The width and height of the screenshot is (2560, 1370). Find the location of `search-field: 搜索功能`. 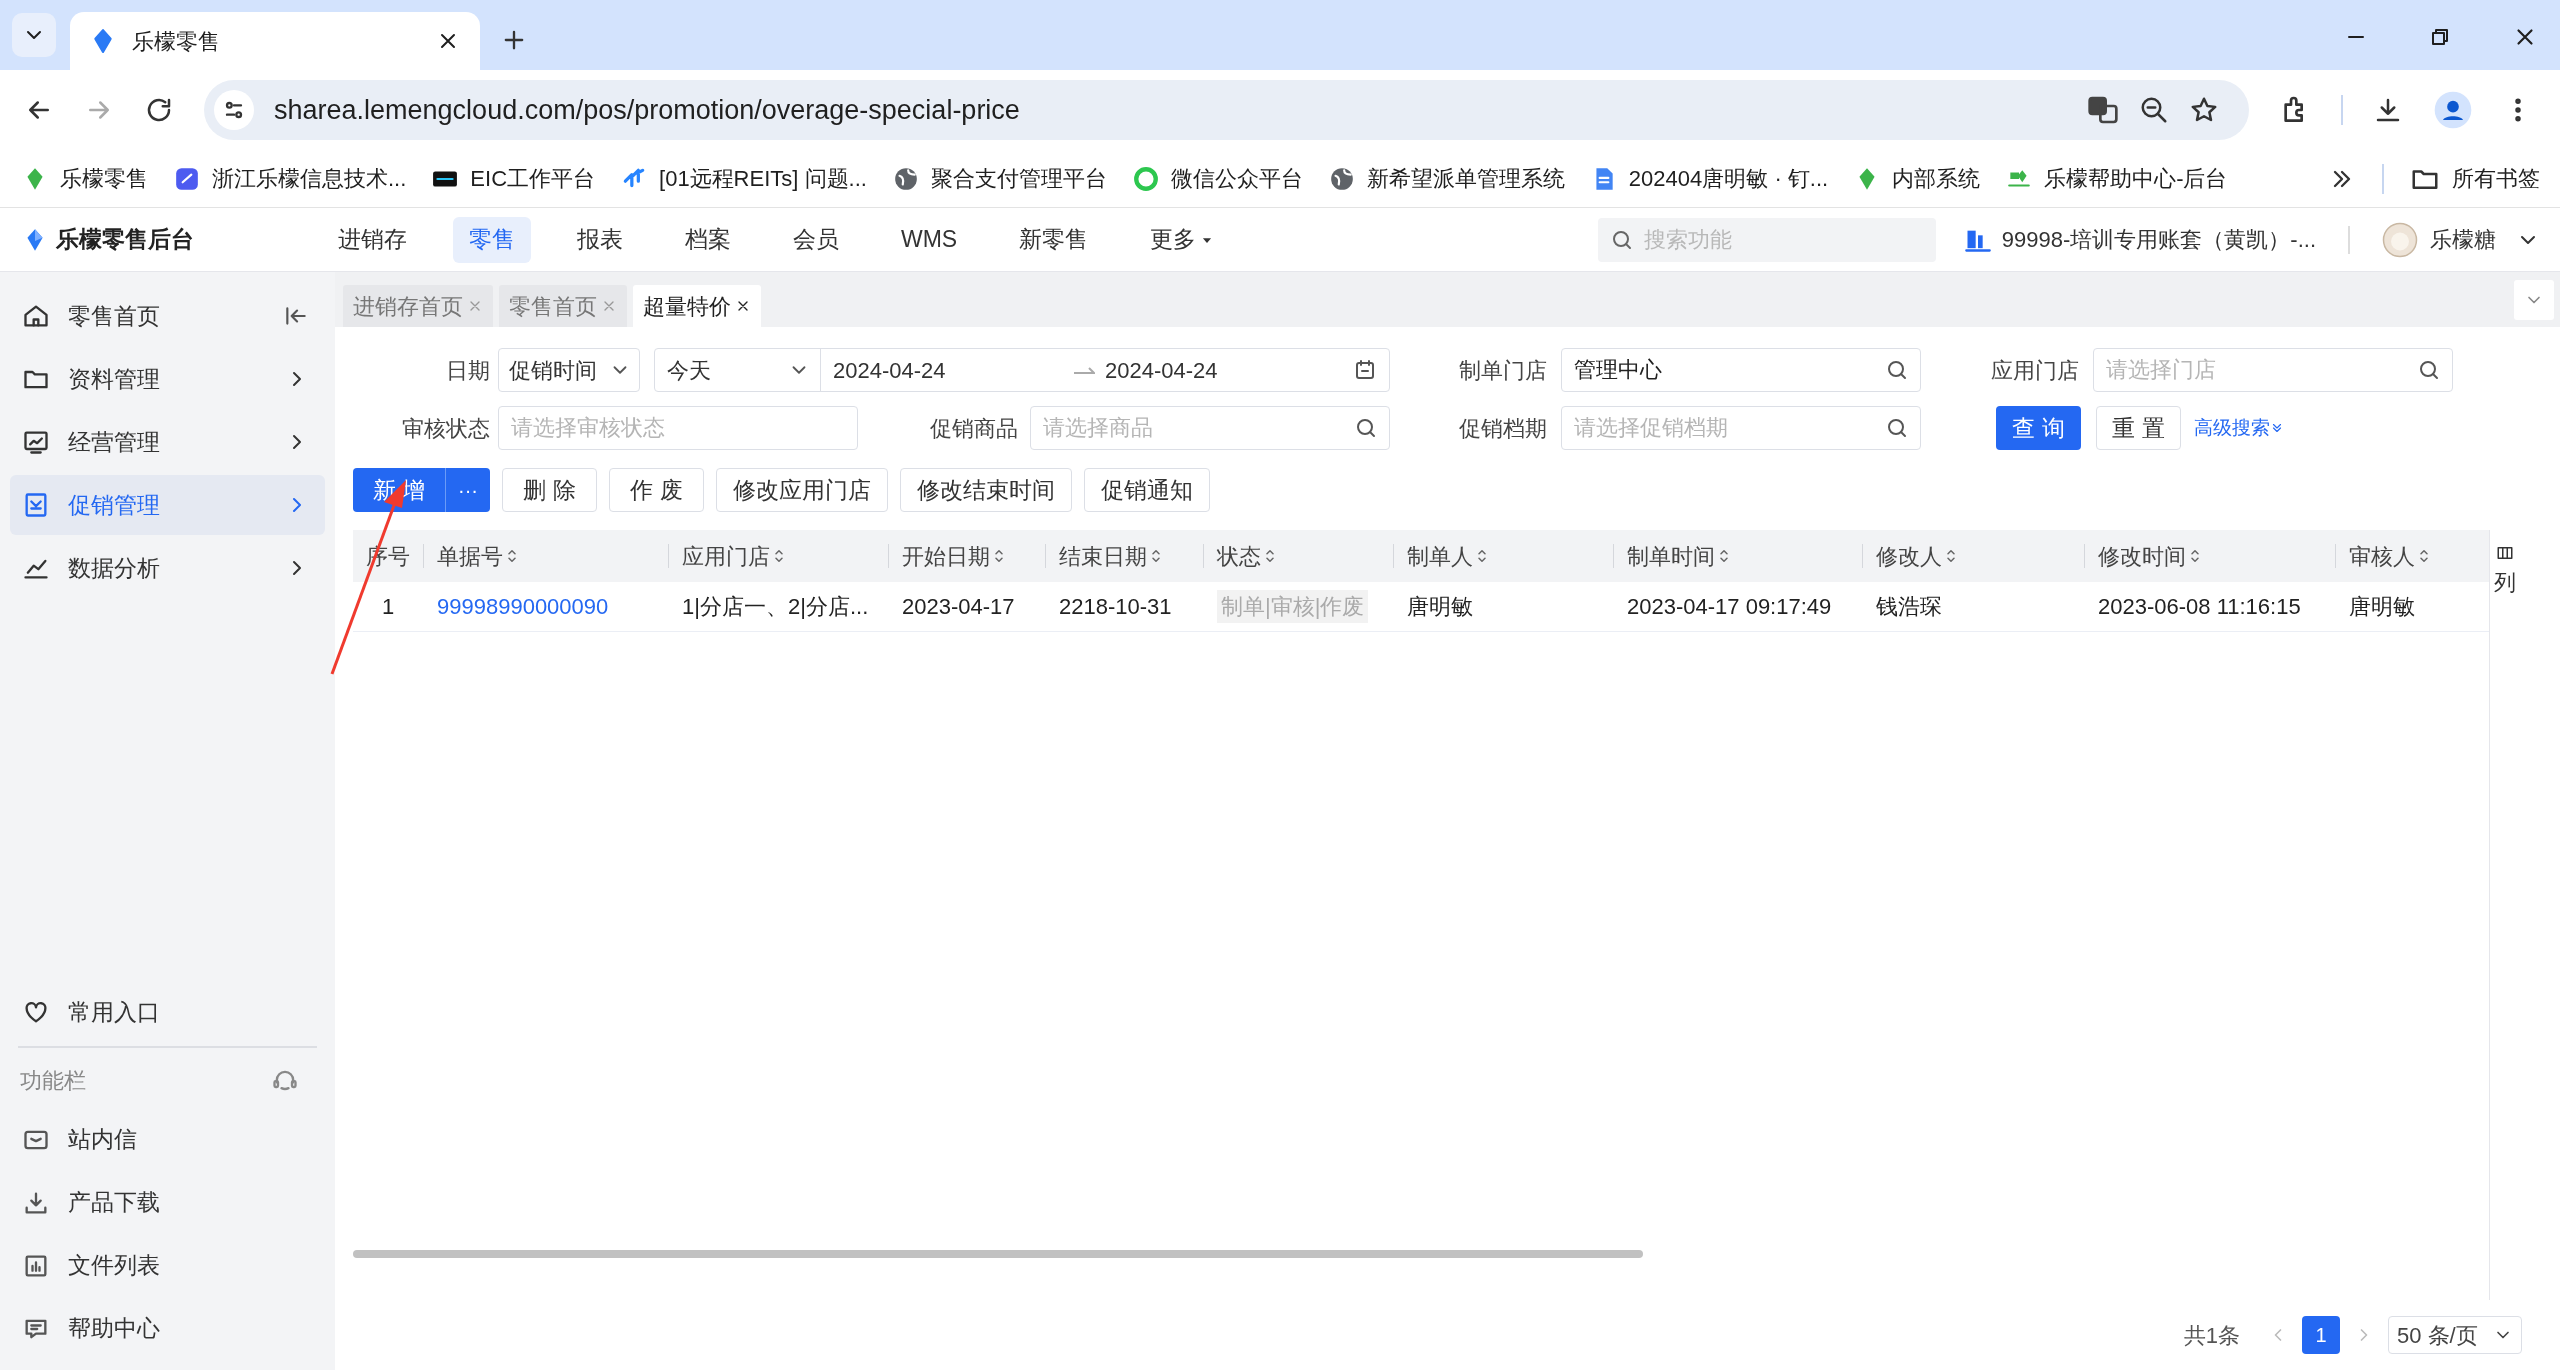

search-field: 搜索功能 is located at coordinates (1766, 239).